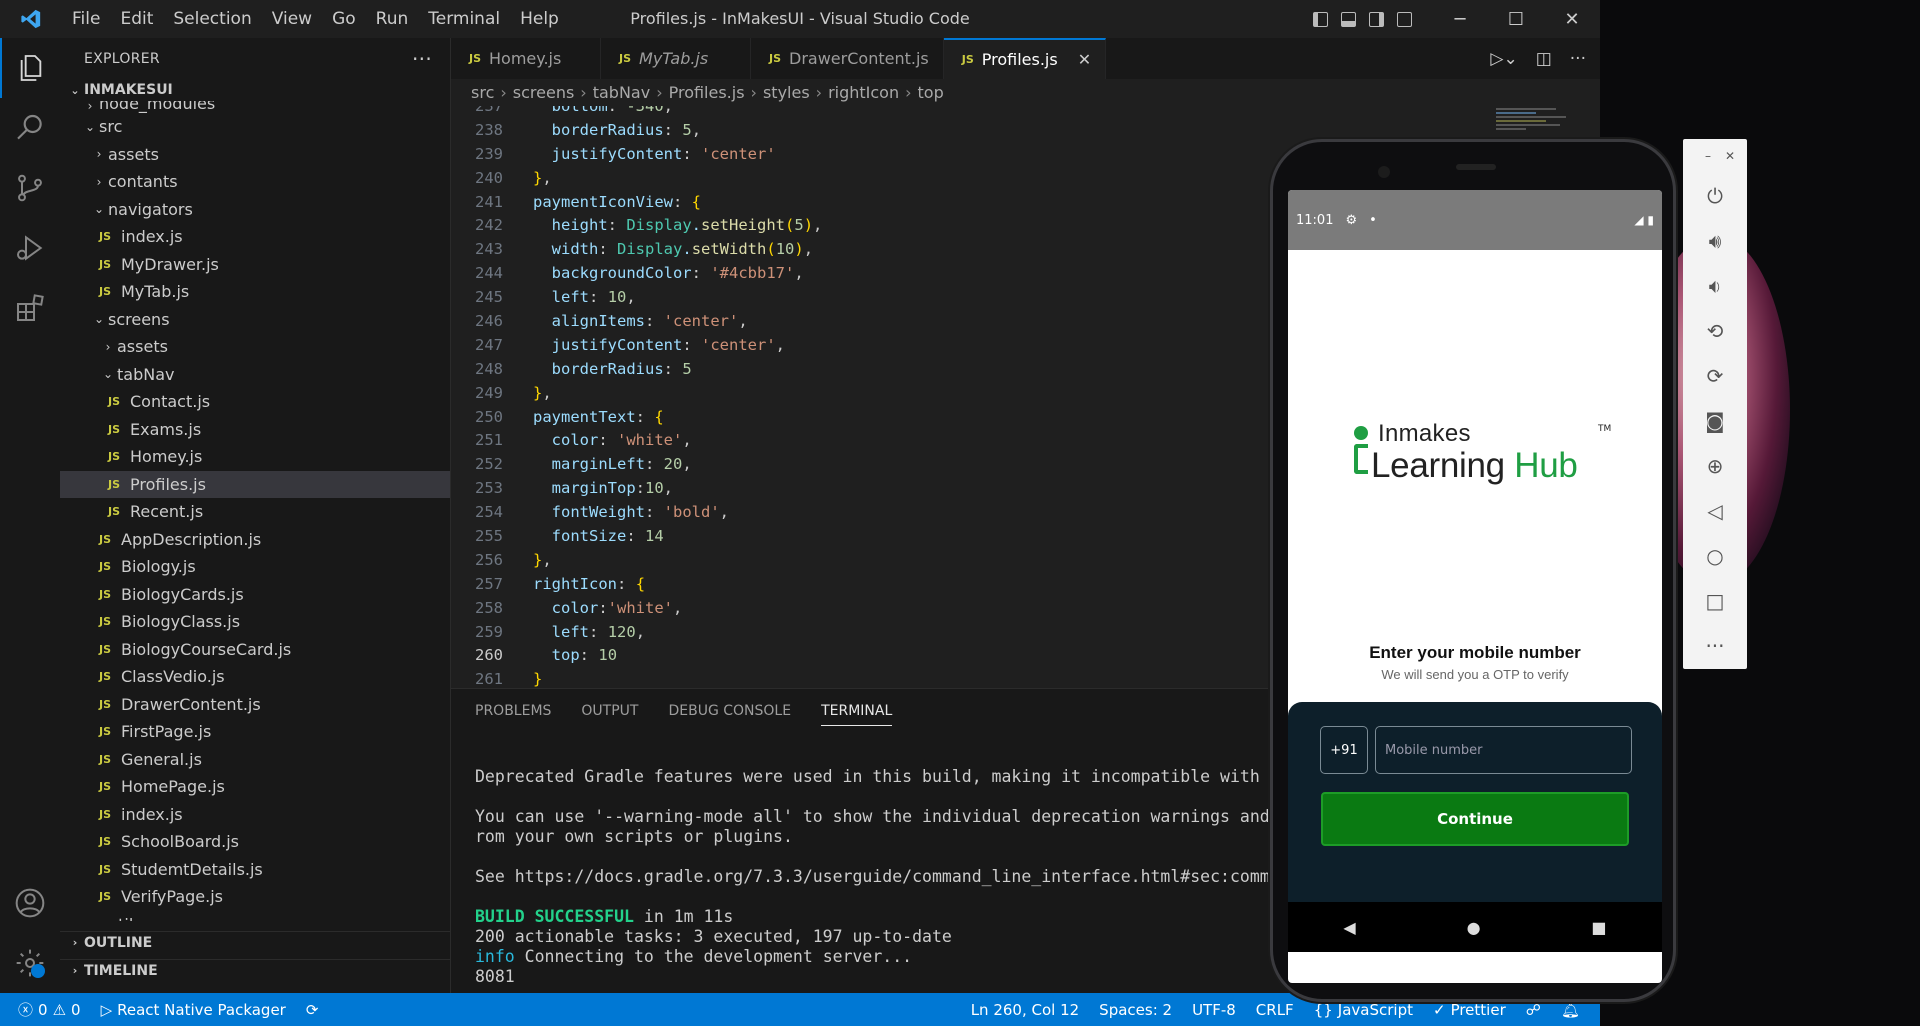 This screenshot has height=1026, width=1920. I want to click on minimize-icon: –, so click(1708, 156).